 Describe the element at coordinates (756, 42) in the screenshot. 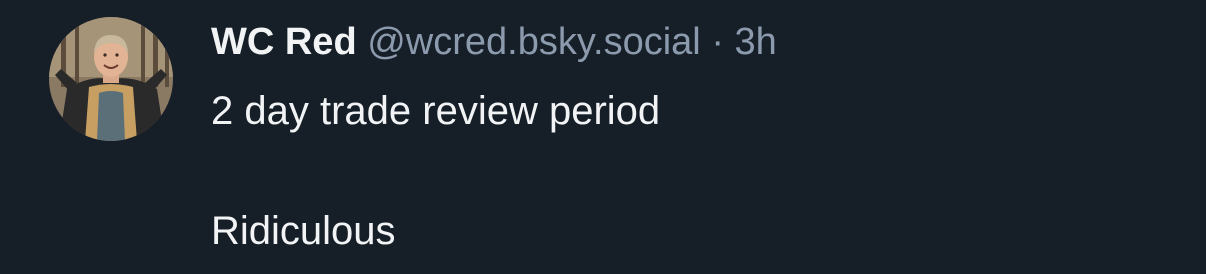

I see `post-timestamp: 3h` at that location.